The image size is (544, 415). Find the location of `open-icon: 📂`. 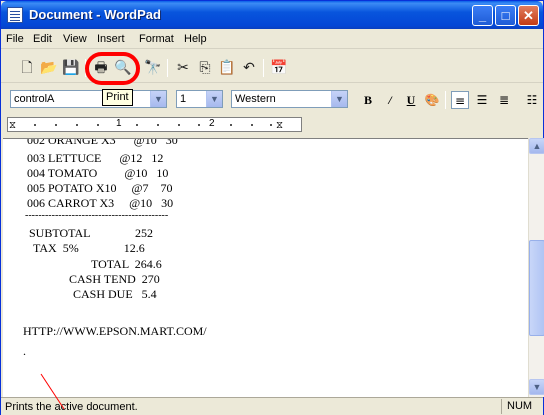

open-icon: 📂 is located at coordinates (49, 67).